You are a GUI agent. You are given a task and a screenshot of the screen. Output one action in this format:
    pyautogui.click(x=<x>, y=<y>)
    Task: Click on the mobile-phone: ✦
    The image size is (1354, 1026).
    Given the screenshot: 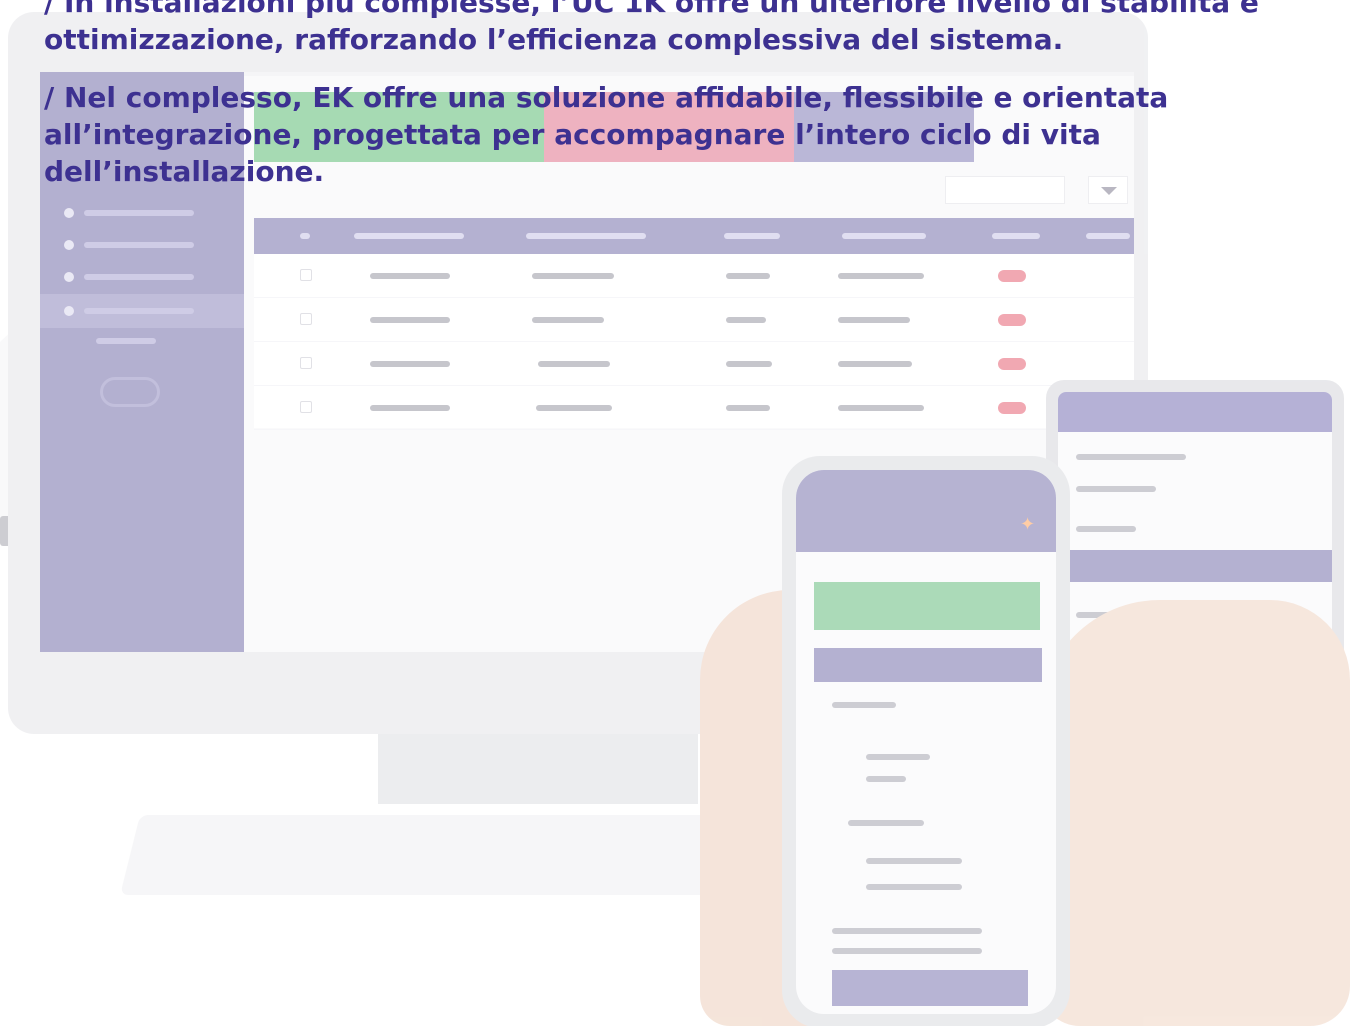 What is the action you would take?
    pyautogui.click(x=926, y=741)
    